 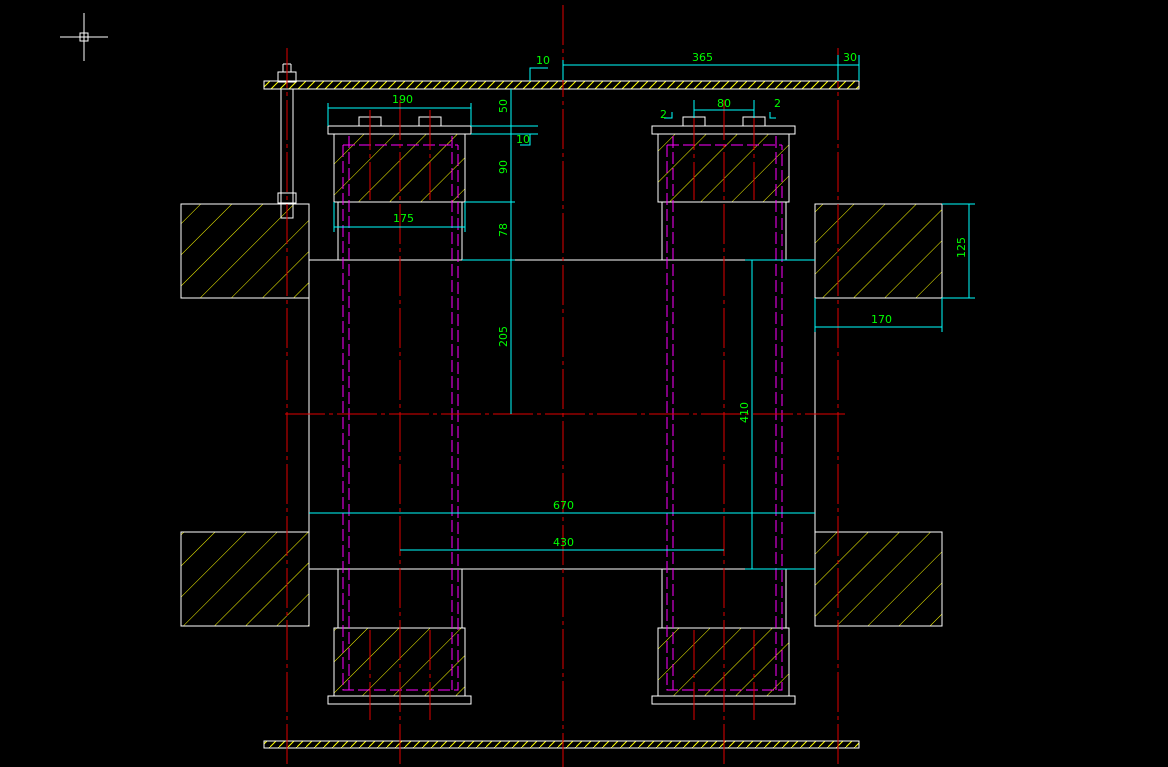 What do you see at coordinates (561, 744) in the screenshot?
I see `bottom-plate` at bounding box center [561, 744].